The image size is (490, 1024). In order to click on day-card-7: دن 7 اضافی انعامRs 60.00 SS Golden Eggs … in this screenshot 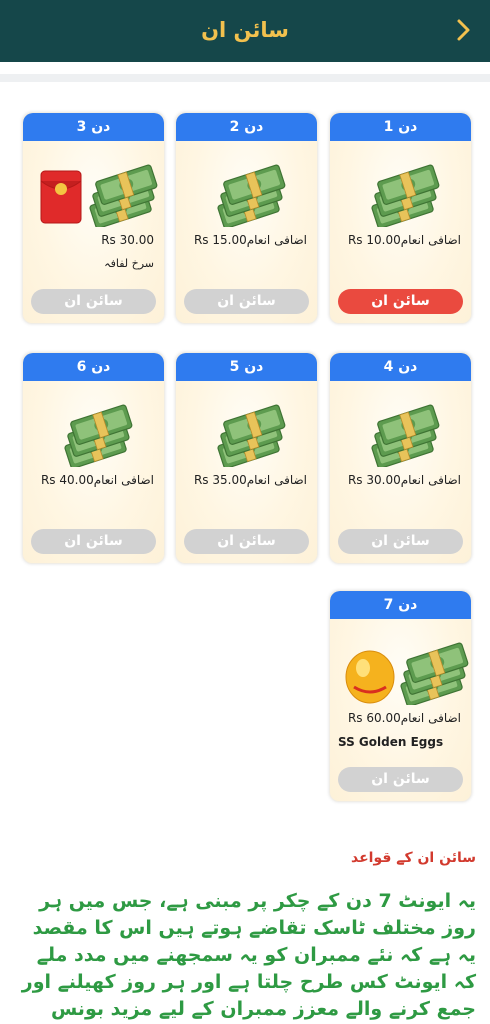, I will do `click(400, 696)`.